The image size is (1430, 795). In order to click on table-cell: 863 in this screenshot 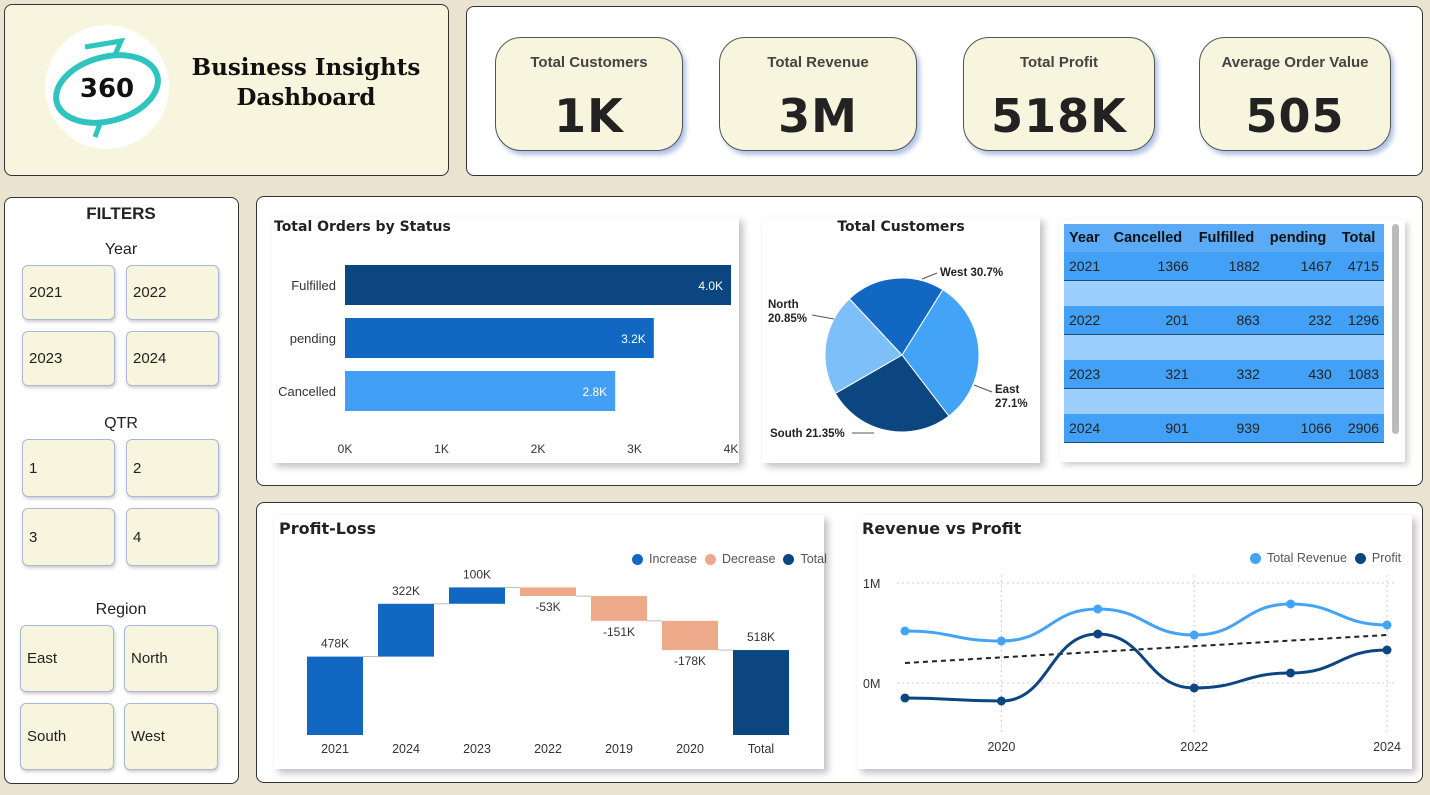, I will do `click(1229, 320)`.